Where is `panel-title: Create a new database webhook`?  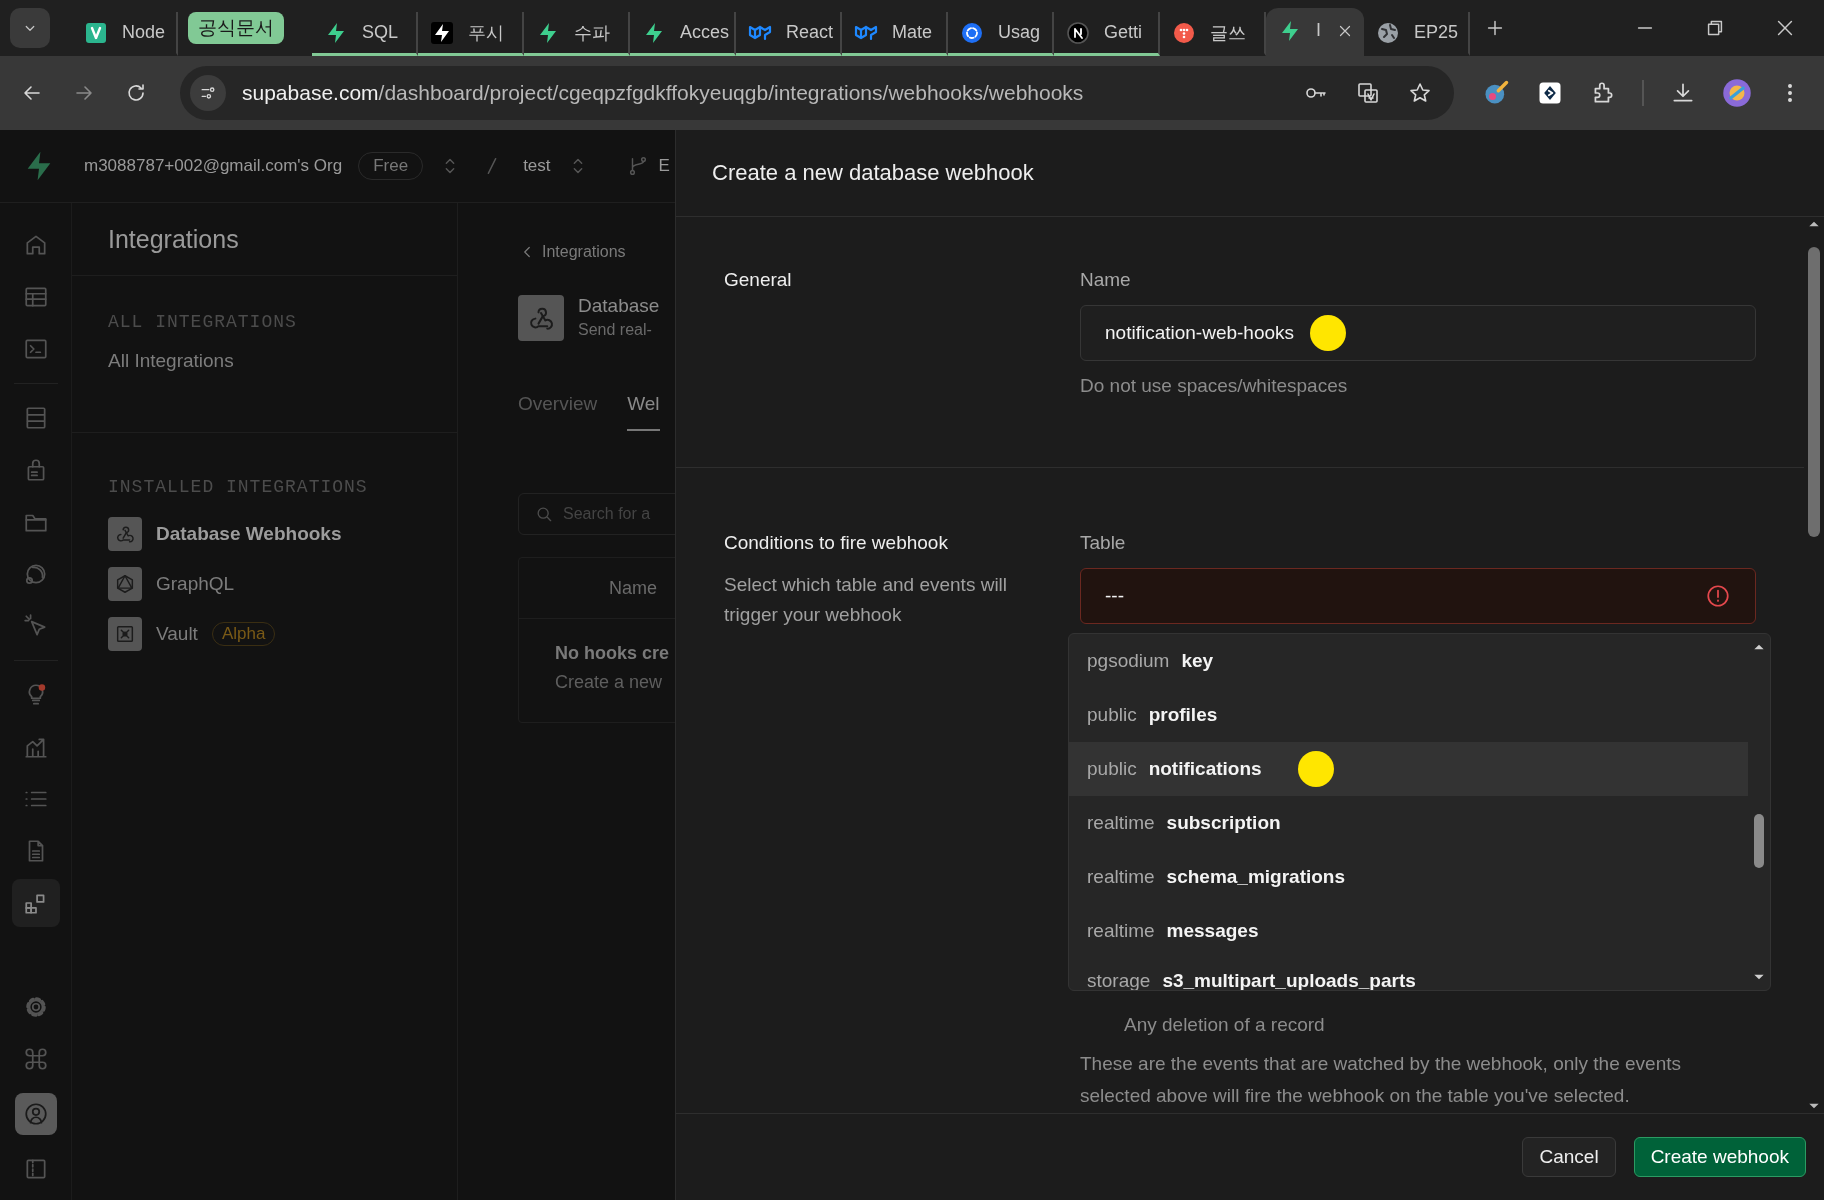
panel-title: Create a new database webhook is located at coordinates (873, 173).